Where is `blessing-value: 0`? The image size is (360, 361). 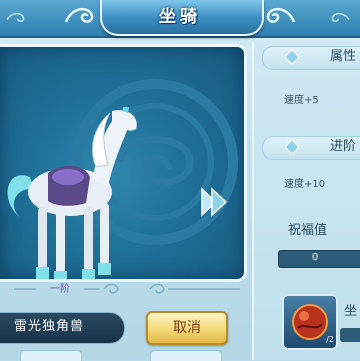 blessing-value: 0 is located at coordinates (315, 257).